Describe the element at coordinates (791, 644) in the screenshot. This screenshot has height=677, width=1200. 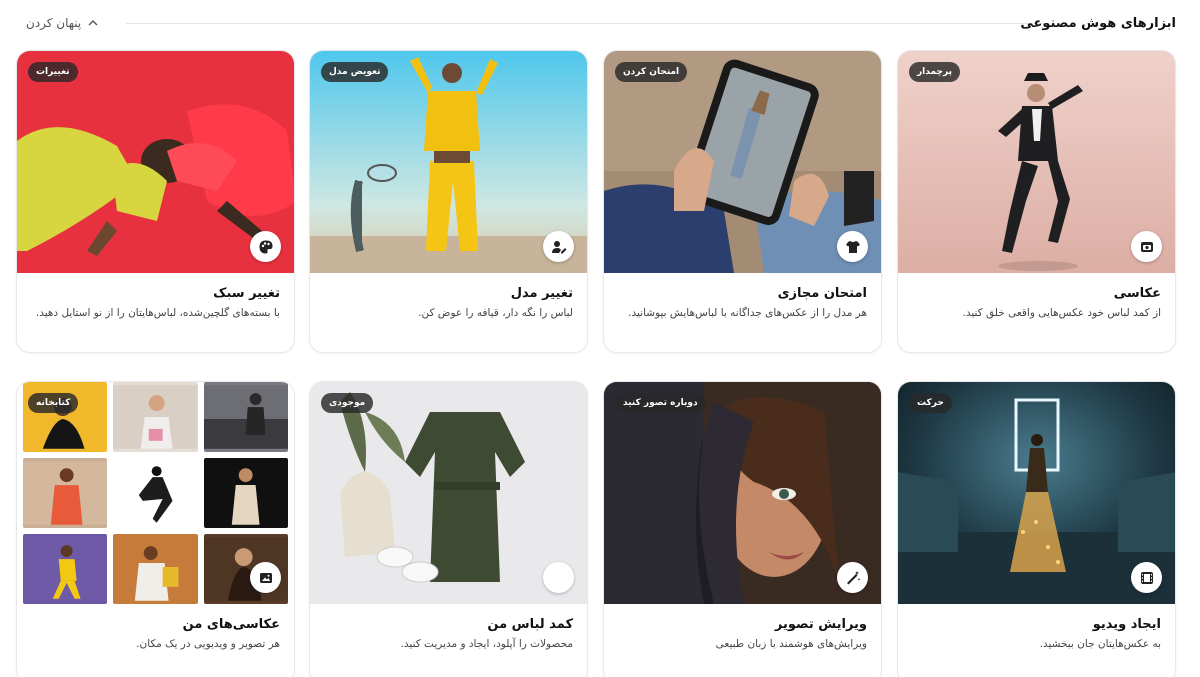
I see `card-description: ویرایش‌های هوشمند با زبان طبیعی` at that location.